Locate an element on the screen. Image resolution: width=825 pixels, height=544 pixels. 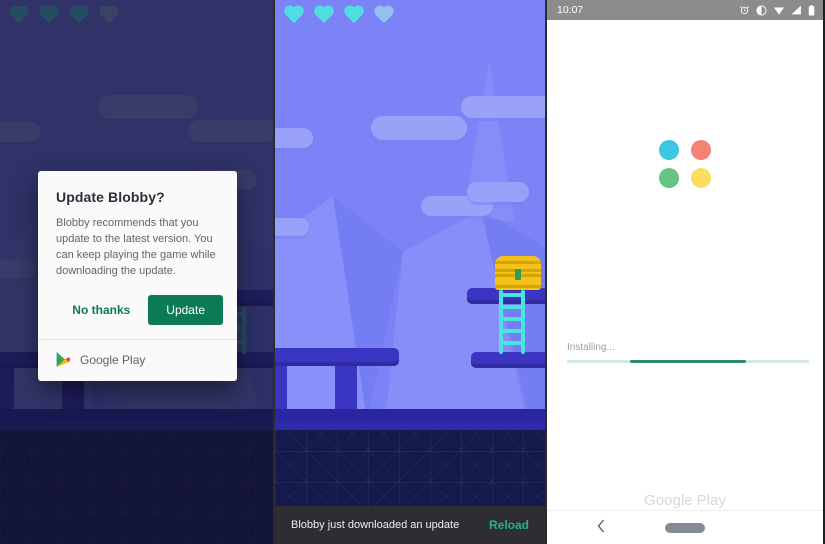
google-play-wordmark: Google Play is located at coordinates (685, 500).